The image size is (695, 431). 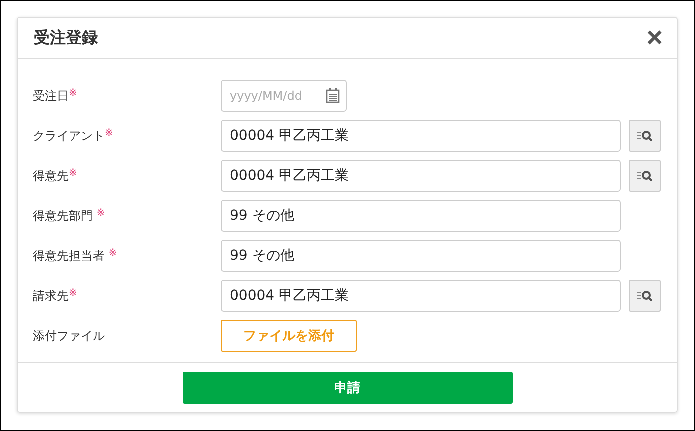 What do you see at coordinates (55, 296) in the screenshot?
I see `field-label: 請求先※` at bounding box center [55, 296].